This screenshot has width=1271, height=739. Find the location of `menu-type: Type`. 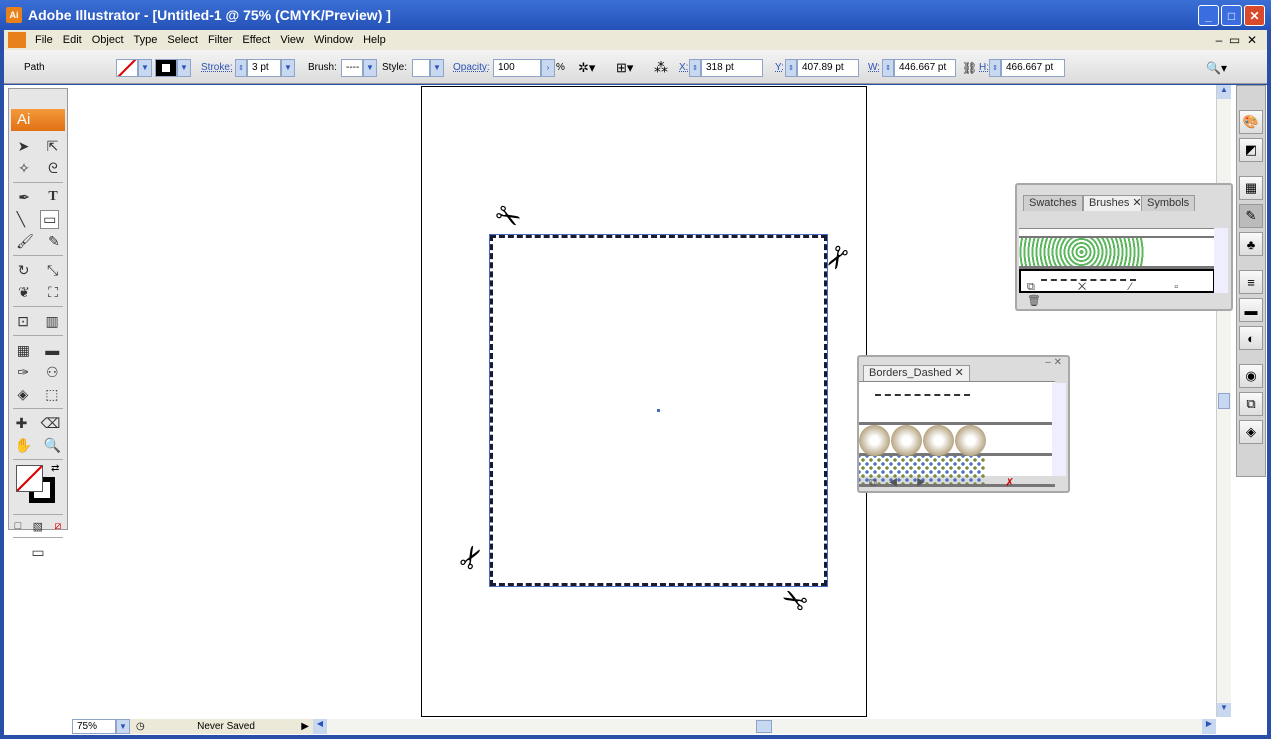

menu-type: Type is located at coordinates (146, 40).